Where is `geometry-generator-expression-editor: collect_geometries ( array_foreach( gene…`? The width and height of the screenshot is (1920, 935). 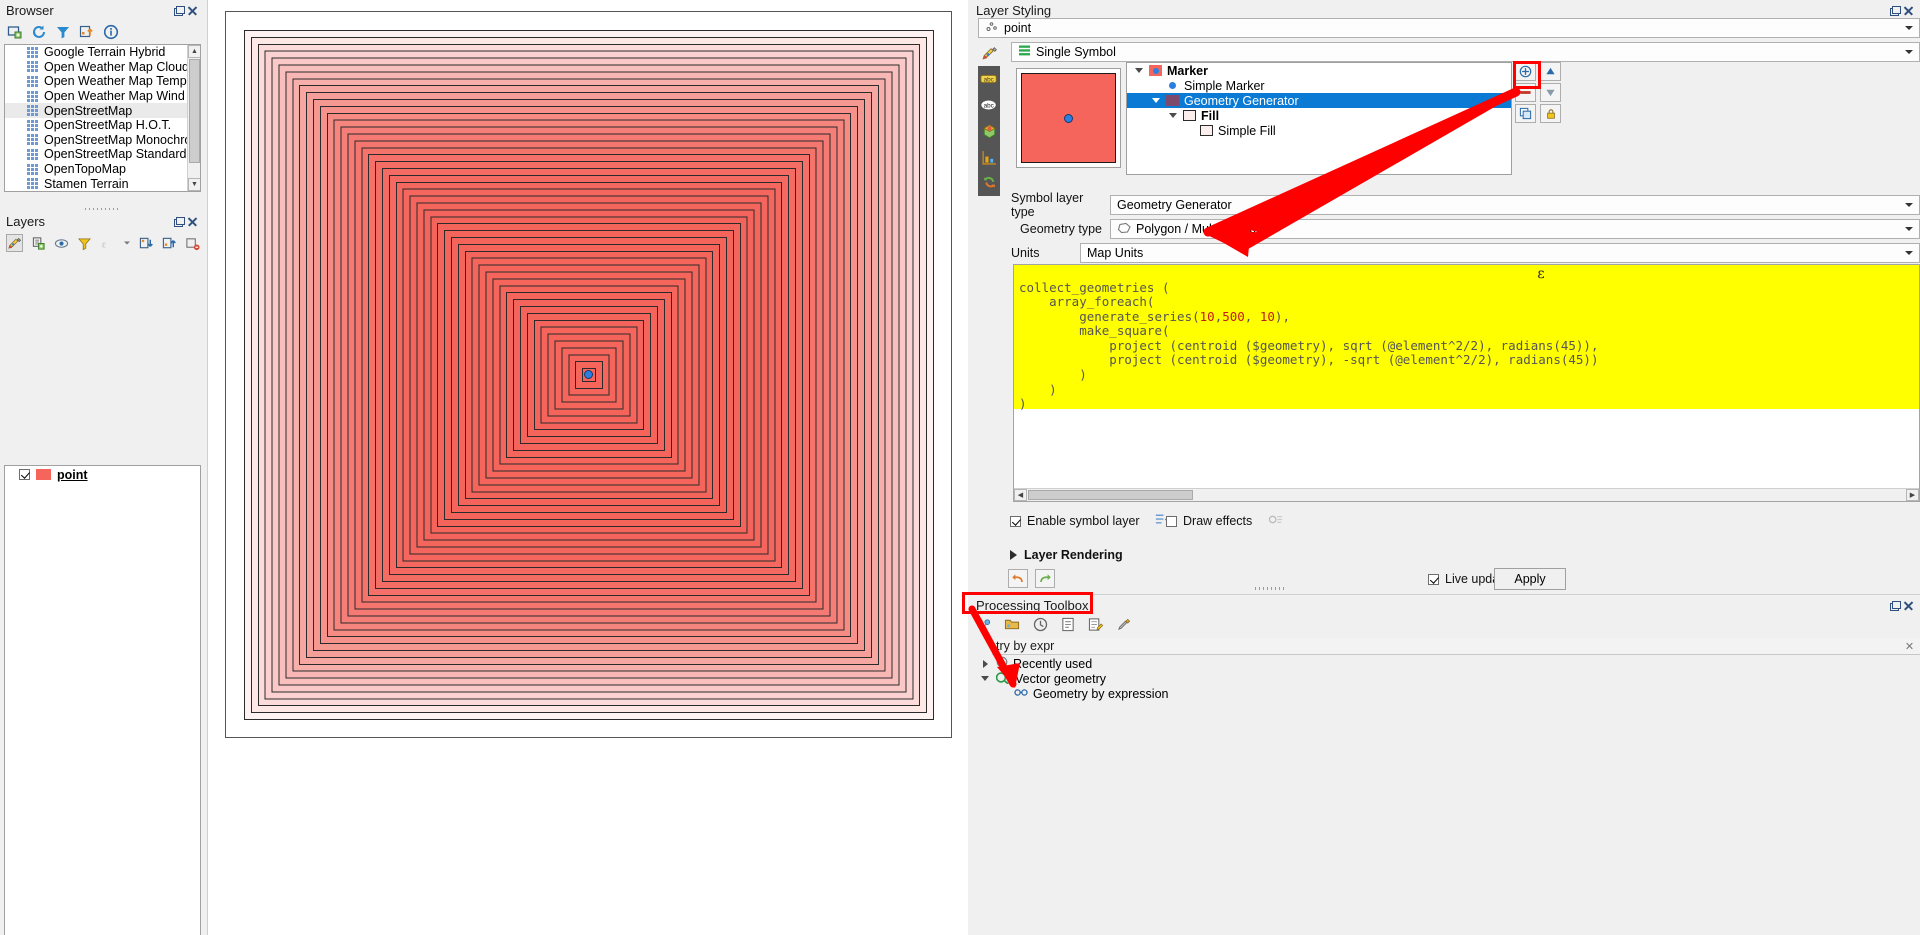 geometry-generator-expression-editor: collect_geometries ( array_foreach( gene… is located at coordinates (1466, 383).